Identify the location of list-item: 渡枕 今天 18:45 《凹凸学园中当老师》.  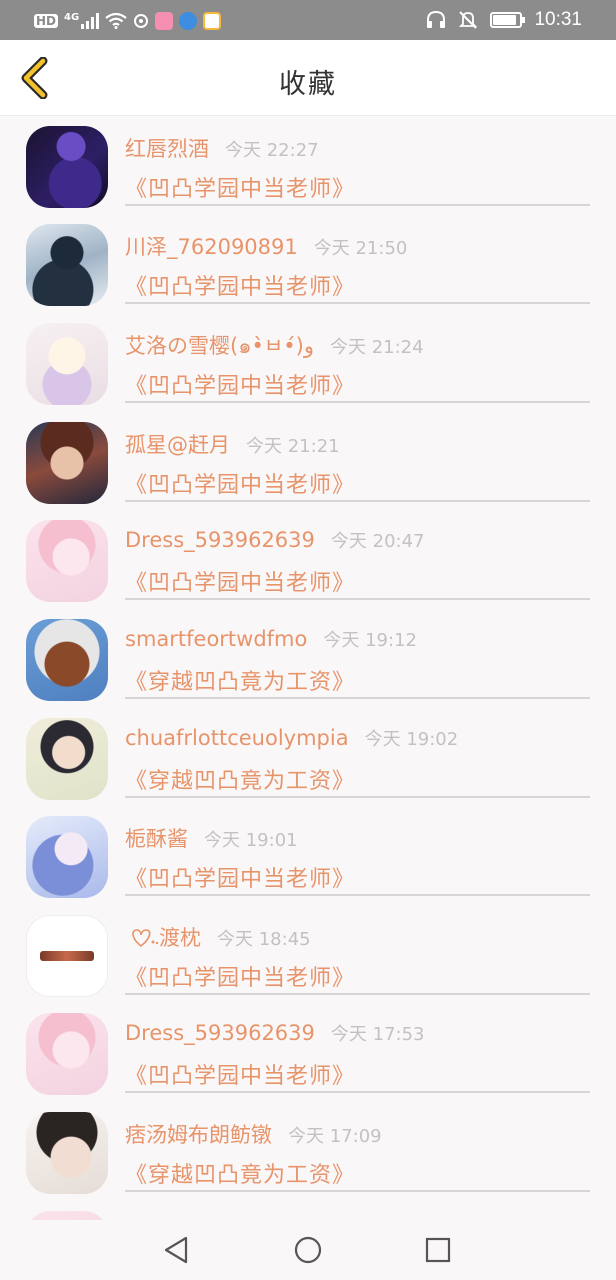
(308, 955).